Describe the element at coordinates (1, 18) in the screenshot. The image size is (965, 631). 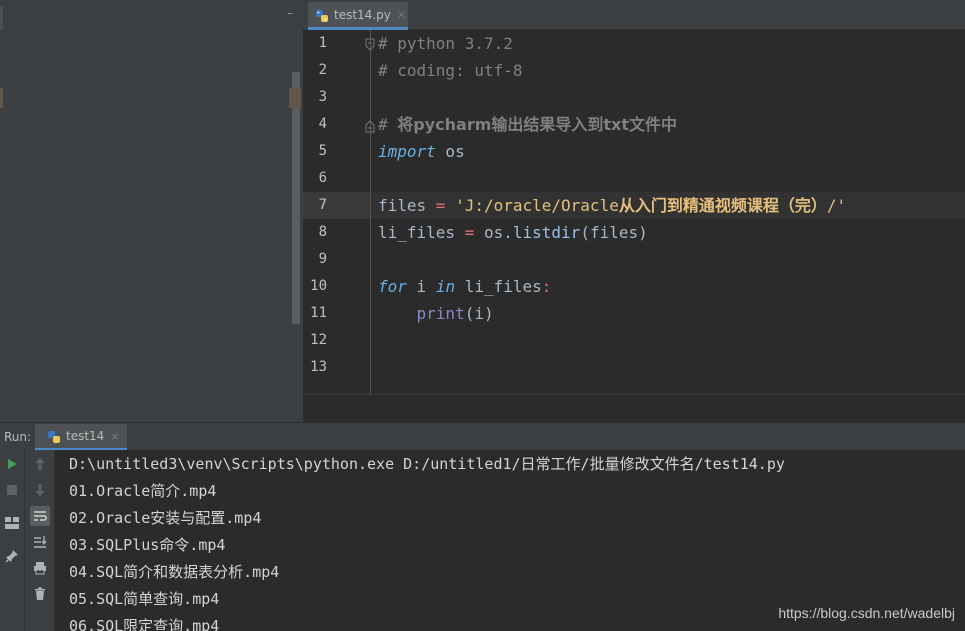
I see `panel-edge-marker` at that location.